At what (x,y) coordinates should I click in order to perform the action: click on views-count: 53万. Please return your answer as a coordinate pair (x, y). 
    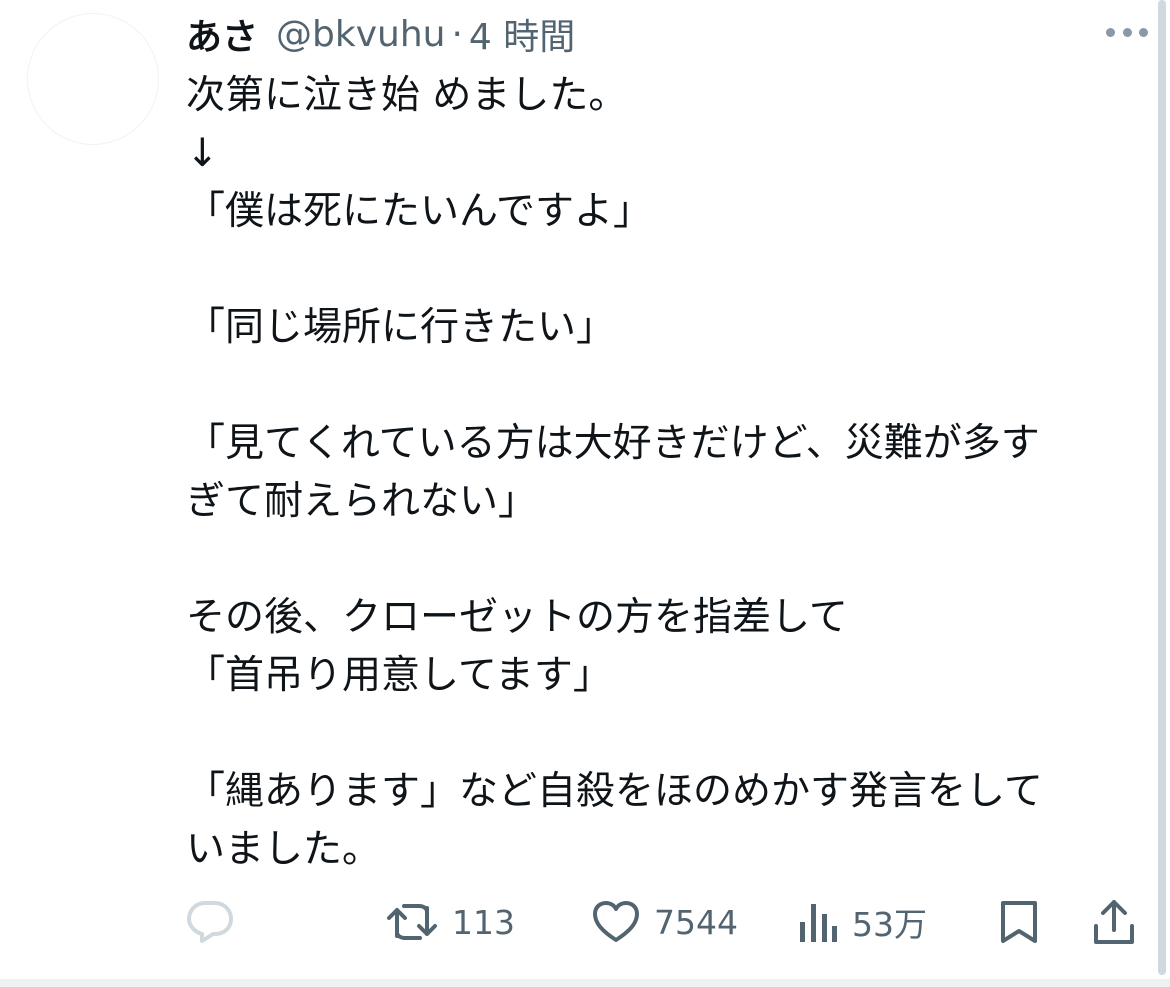
    Looking at the image, I should click on (889, 924).